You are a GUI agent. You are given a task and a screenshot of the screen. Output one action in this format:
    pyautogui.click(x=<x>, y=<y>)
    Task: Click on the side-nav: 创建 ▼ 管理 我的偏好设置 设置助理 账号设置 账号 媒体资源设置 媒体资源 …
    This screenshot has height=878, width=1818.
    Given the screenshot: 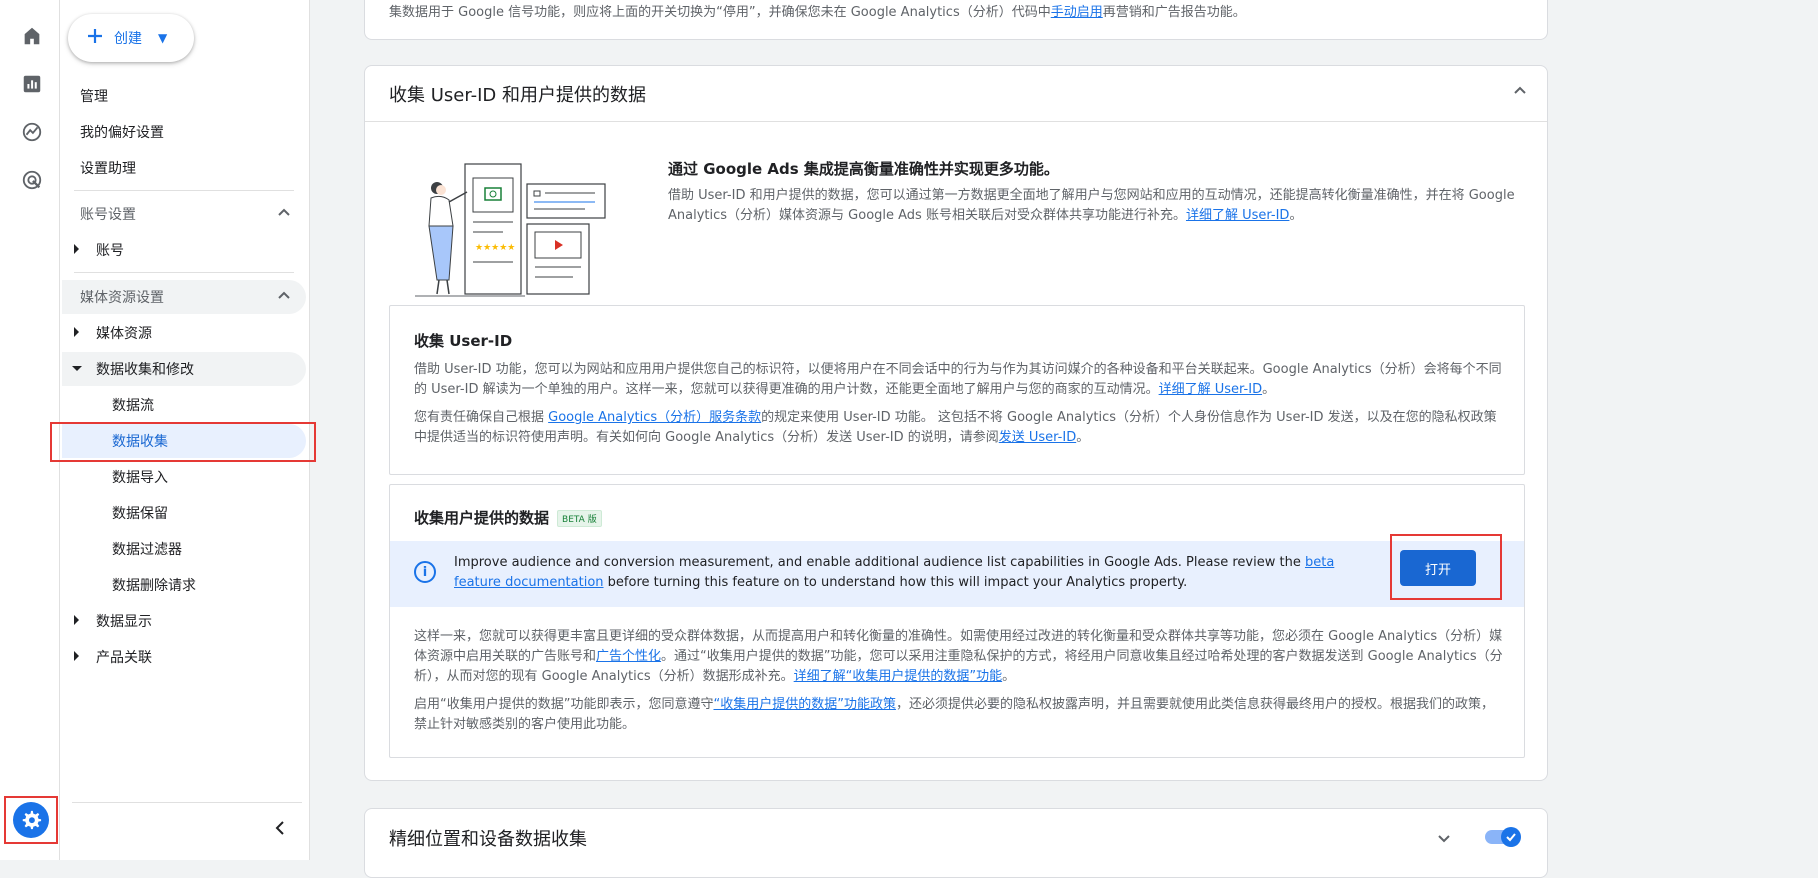 What is the action you would take?
    pyautogui.click(x=183, y=430)
    